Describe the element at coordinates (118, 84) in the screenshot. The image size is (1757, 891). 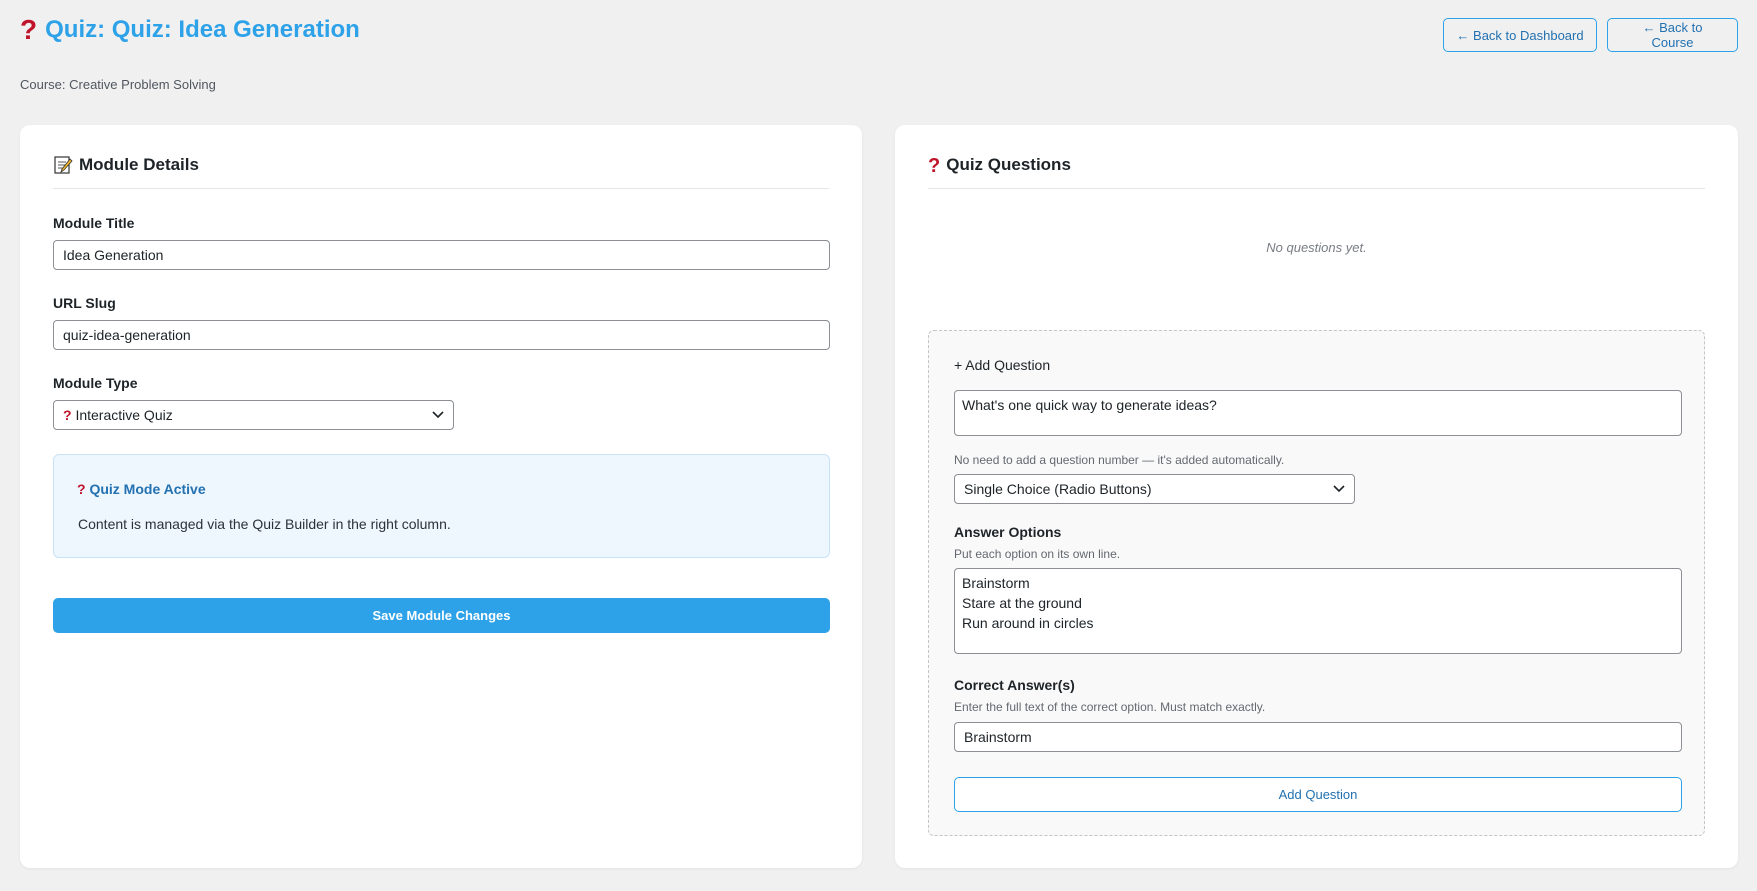
I see `course-name: Course: Creative Problem Solving` at that location.